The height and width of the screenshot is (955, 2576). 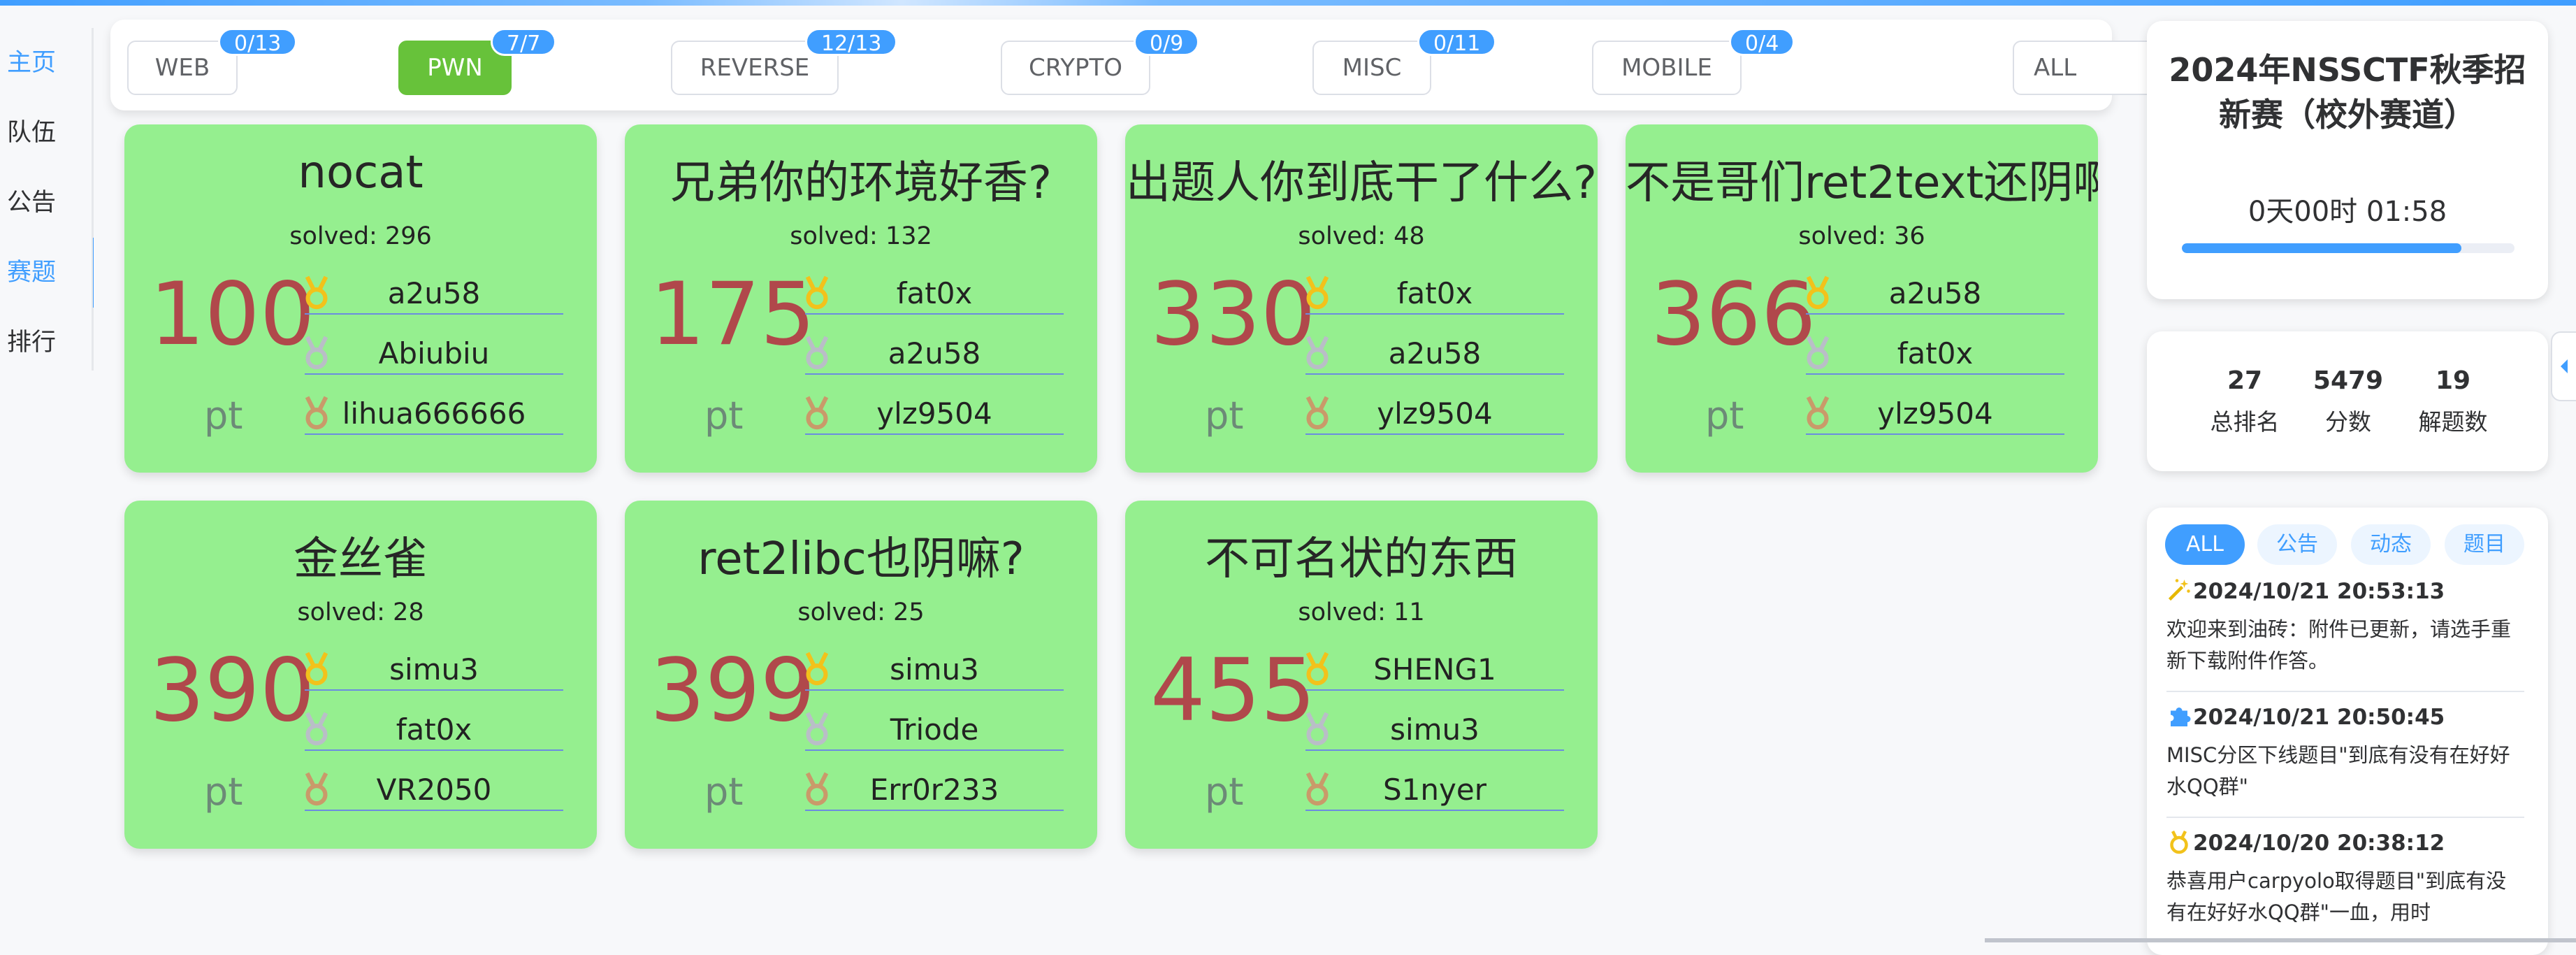 What do you see at coordinates (32, 133) in the screenshot?
I see `nav-label: 队伍` at bounding box center [32, 133].